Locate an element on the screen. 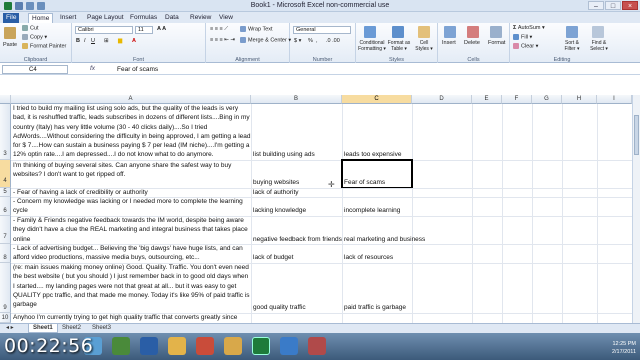  maximize-button: □ is located at coordinates (613, 5).